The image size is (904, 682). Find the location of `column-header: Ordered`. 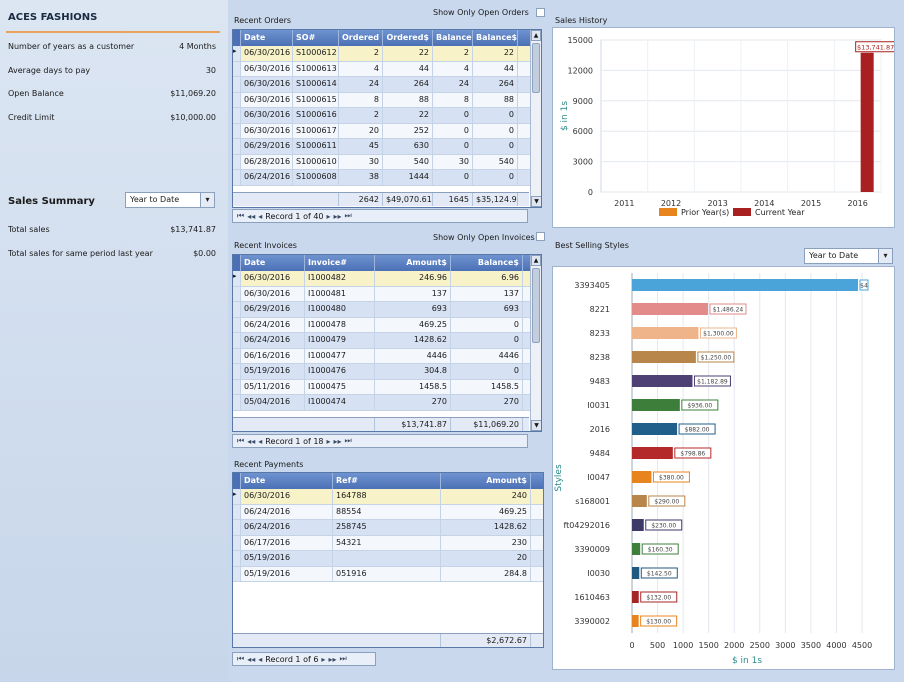

column-header: Ordered is located at coordinates (361, 38).